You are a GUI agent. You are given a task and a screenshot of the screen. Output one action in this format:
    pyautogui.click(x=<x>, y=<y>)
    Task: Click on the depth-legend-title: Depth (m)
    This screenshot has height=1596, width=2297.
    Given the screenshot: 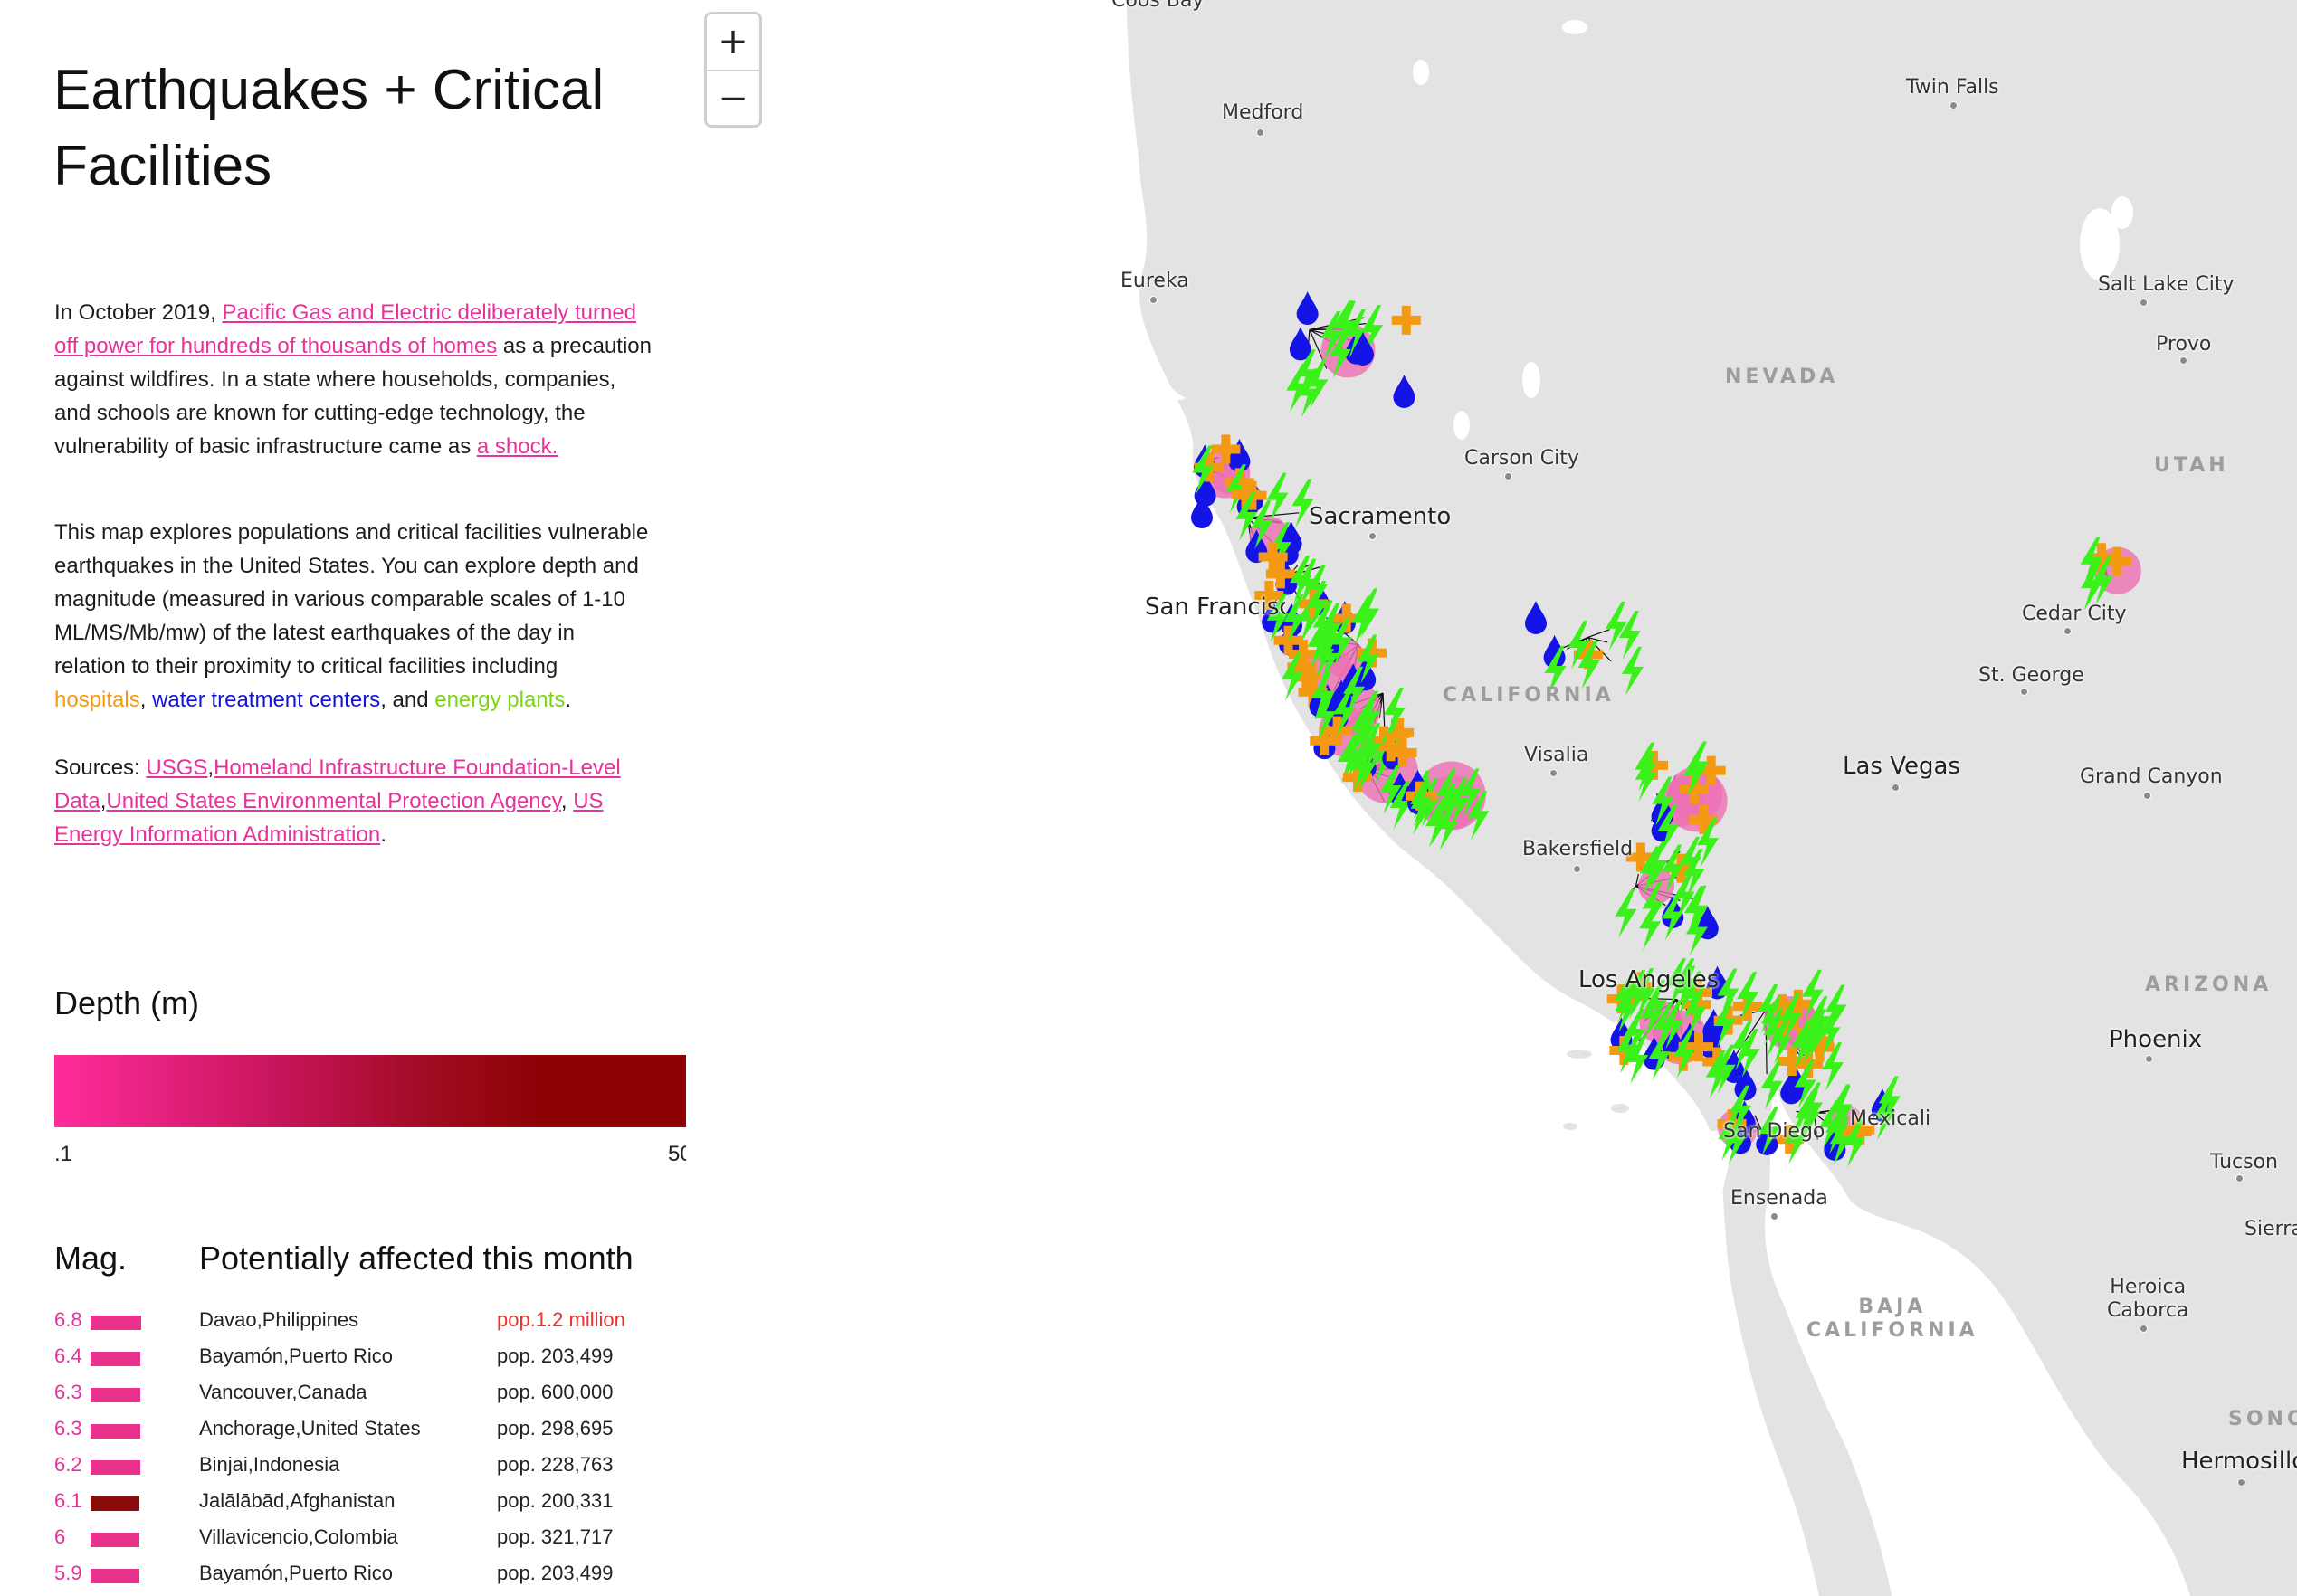 What is the action you would take?
    pyautogui.click(x=127, y=1003)
    